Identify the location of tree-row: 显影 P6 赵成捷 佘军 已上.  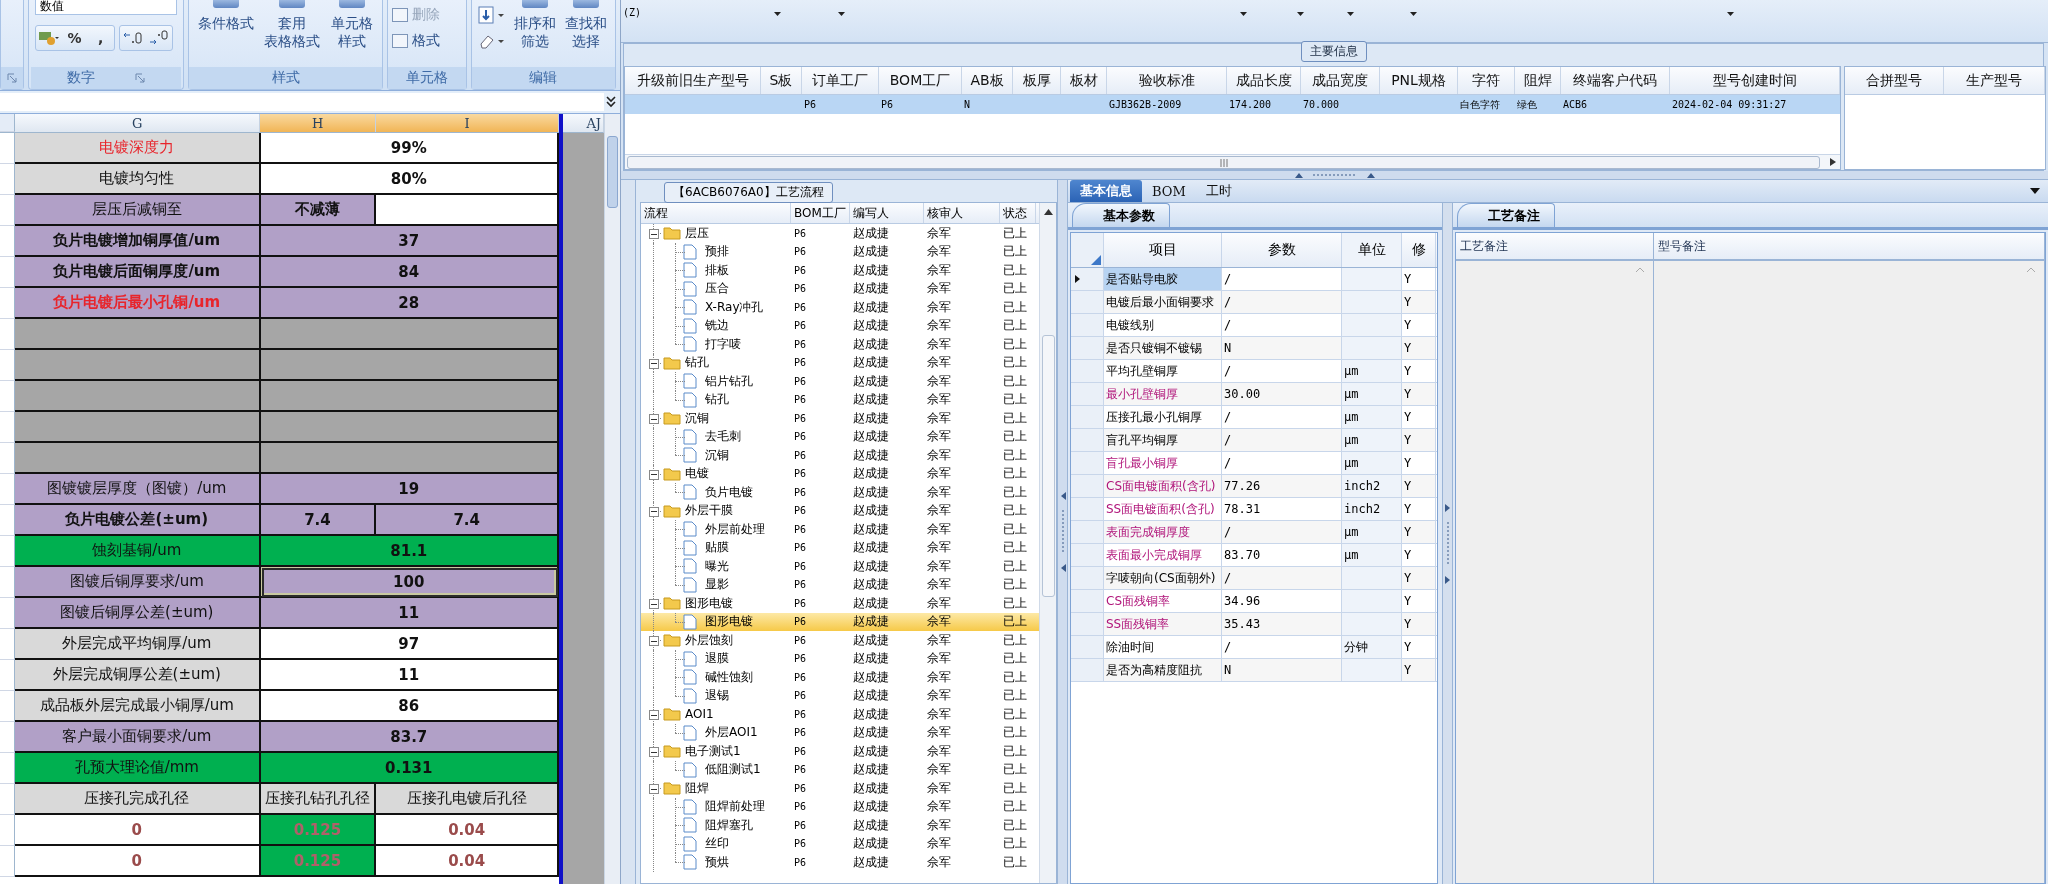
(840, 584).